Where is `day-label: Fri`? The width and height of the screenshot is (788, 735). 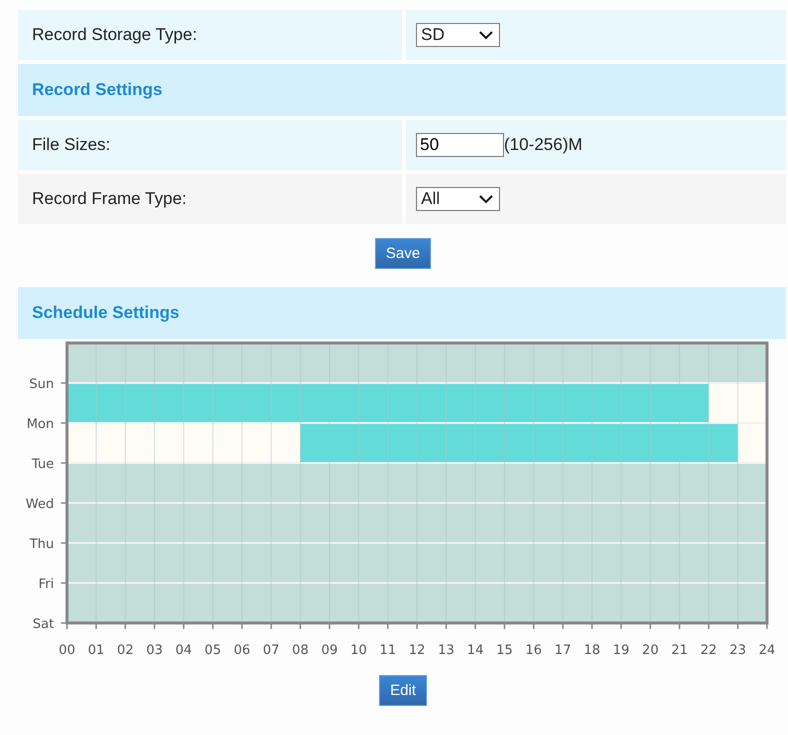 day-label: Fri is located at coordinates (46, 584).